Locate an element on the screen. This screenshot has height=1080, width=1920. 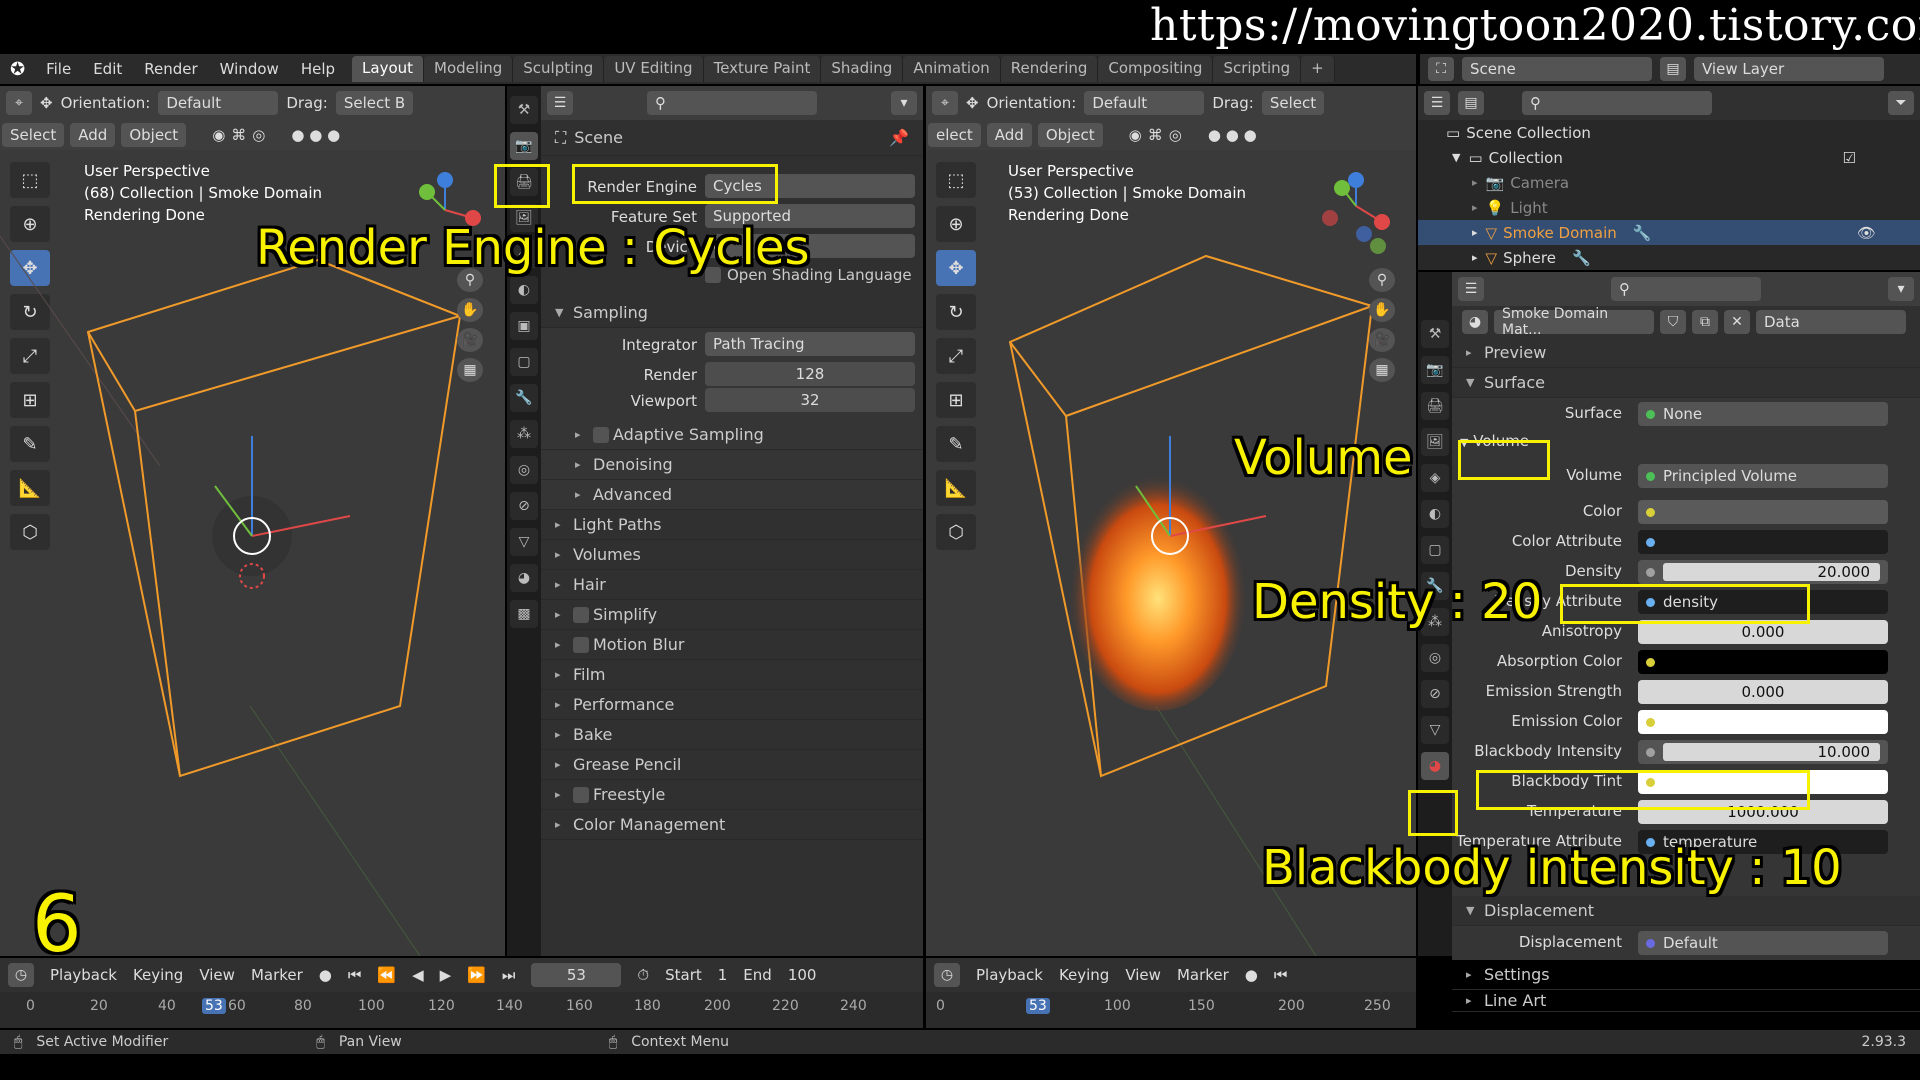
scene-field: Scene is located at coordinates (1557, 69).